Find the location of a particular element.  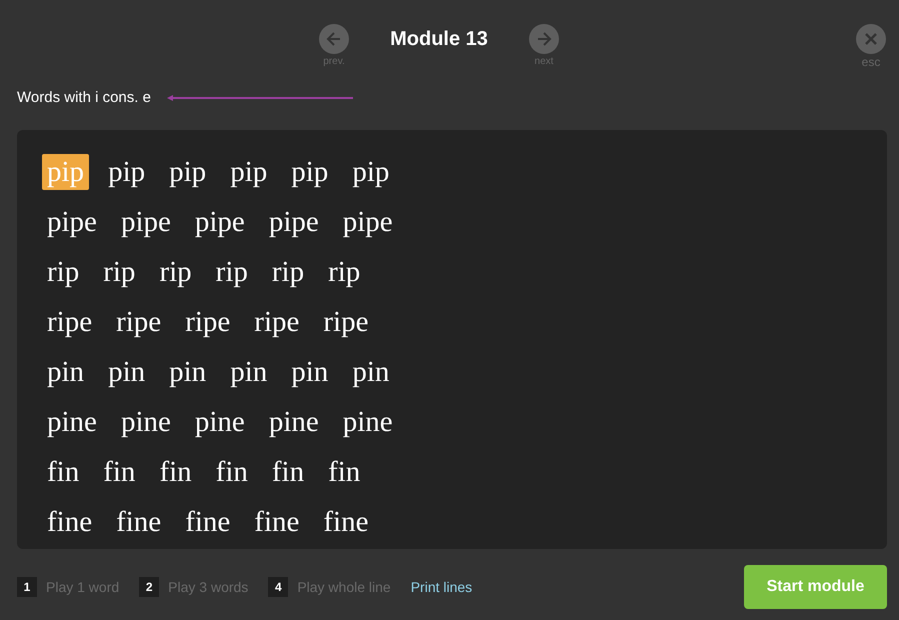

left-arrow-icon is located at coordinates (334, 39).